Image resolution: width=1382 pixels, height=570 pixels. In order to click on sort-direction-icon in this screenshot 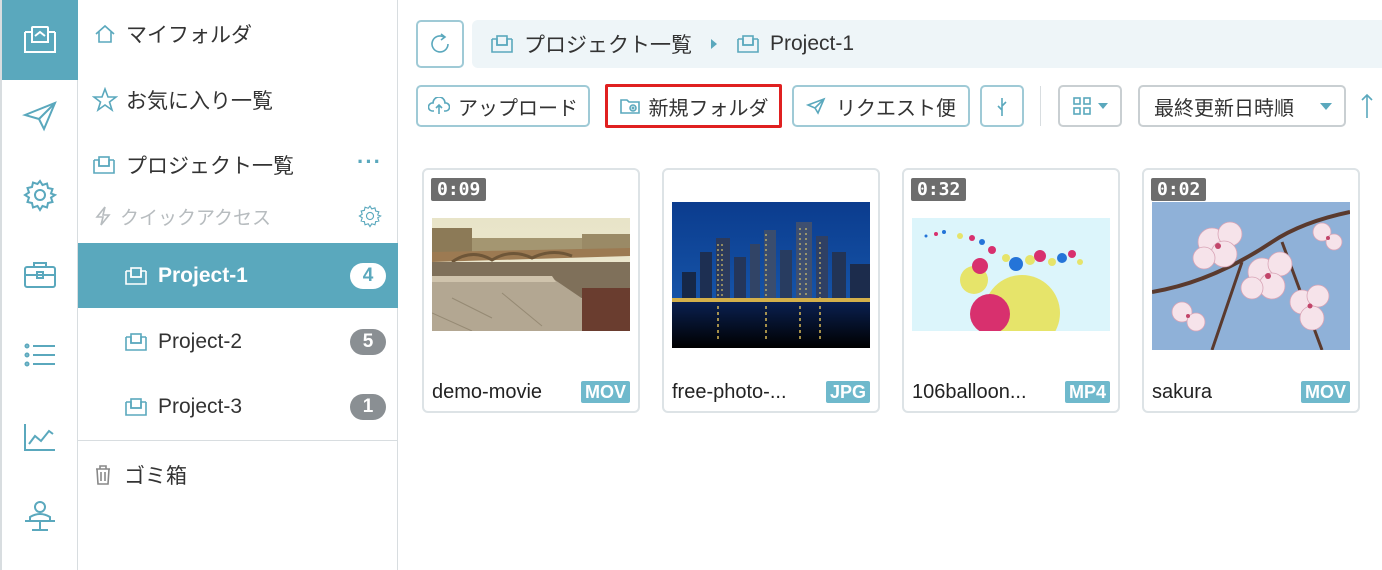, I will do `click(1367, 106)`.